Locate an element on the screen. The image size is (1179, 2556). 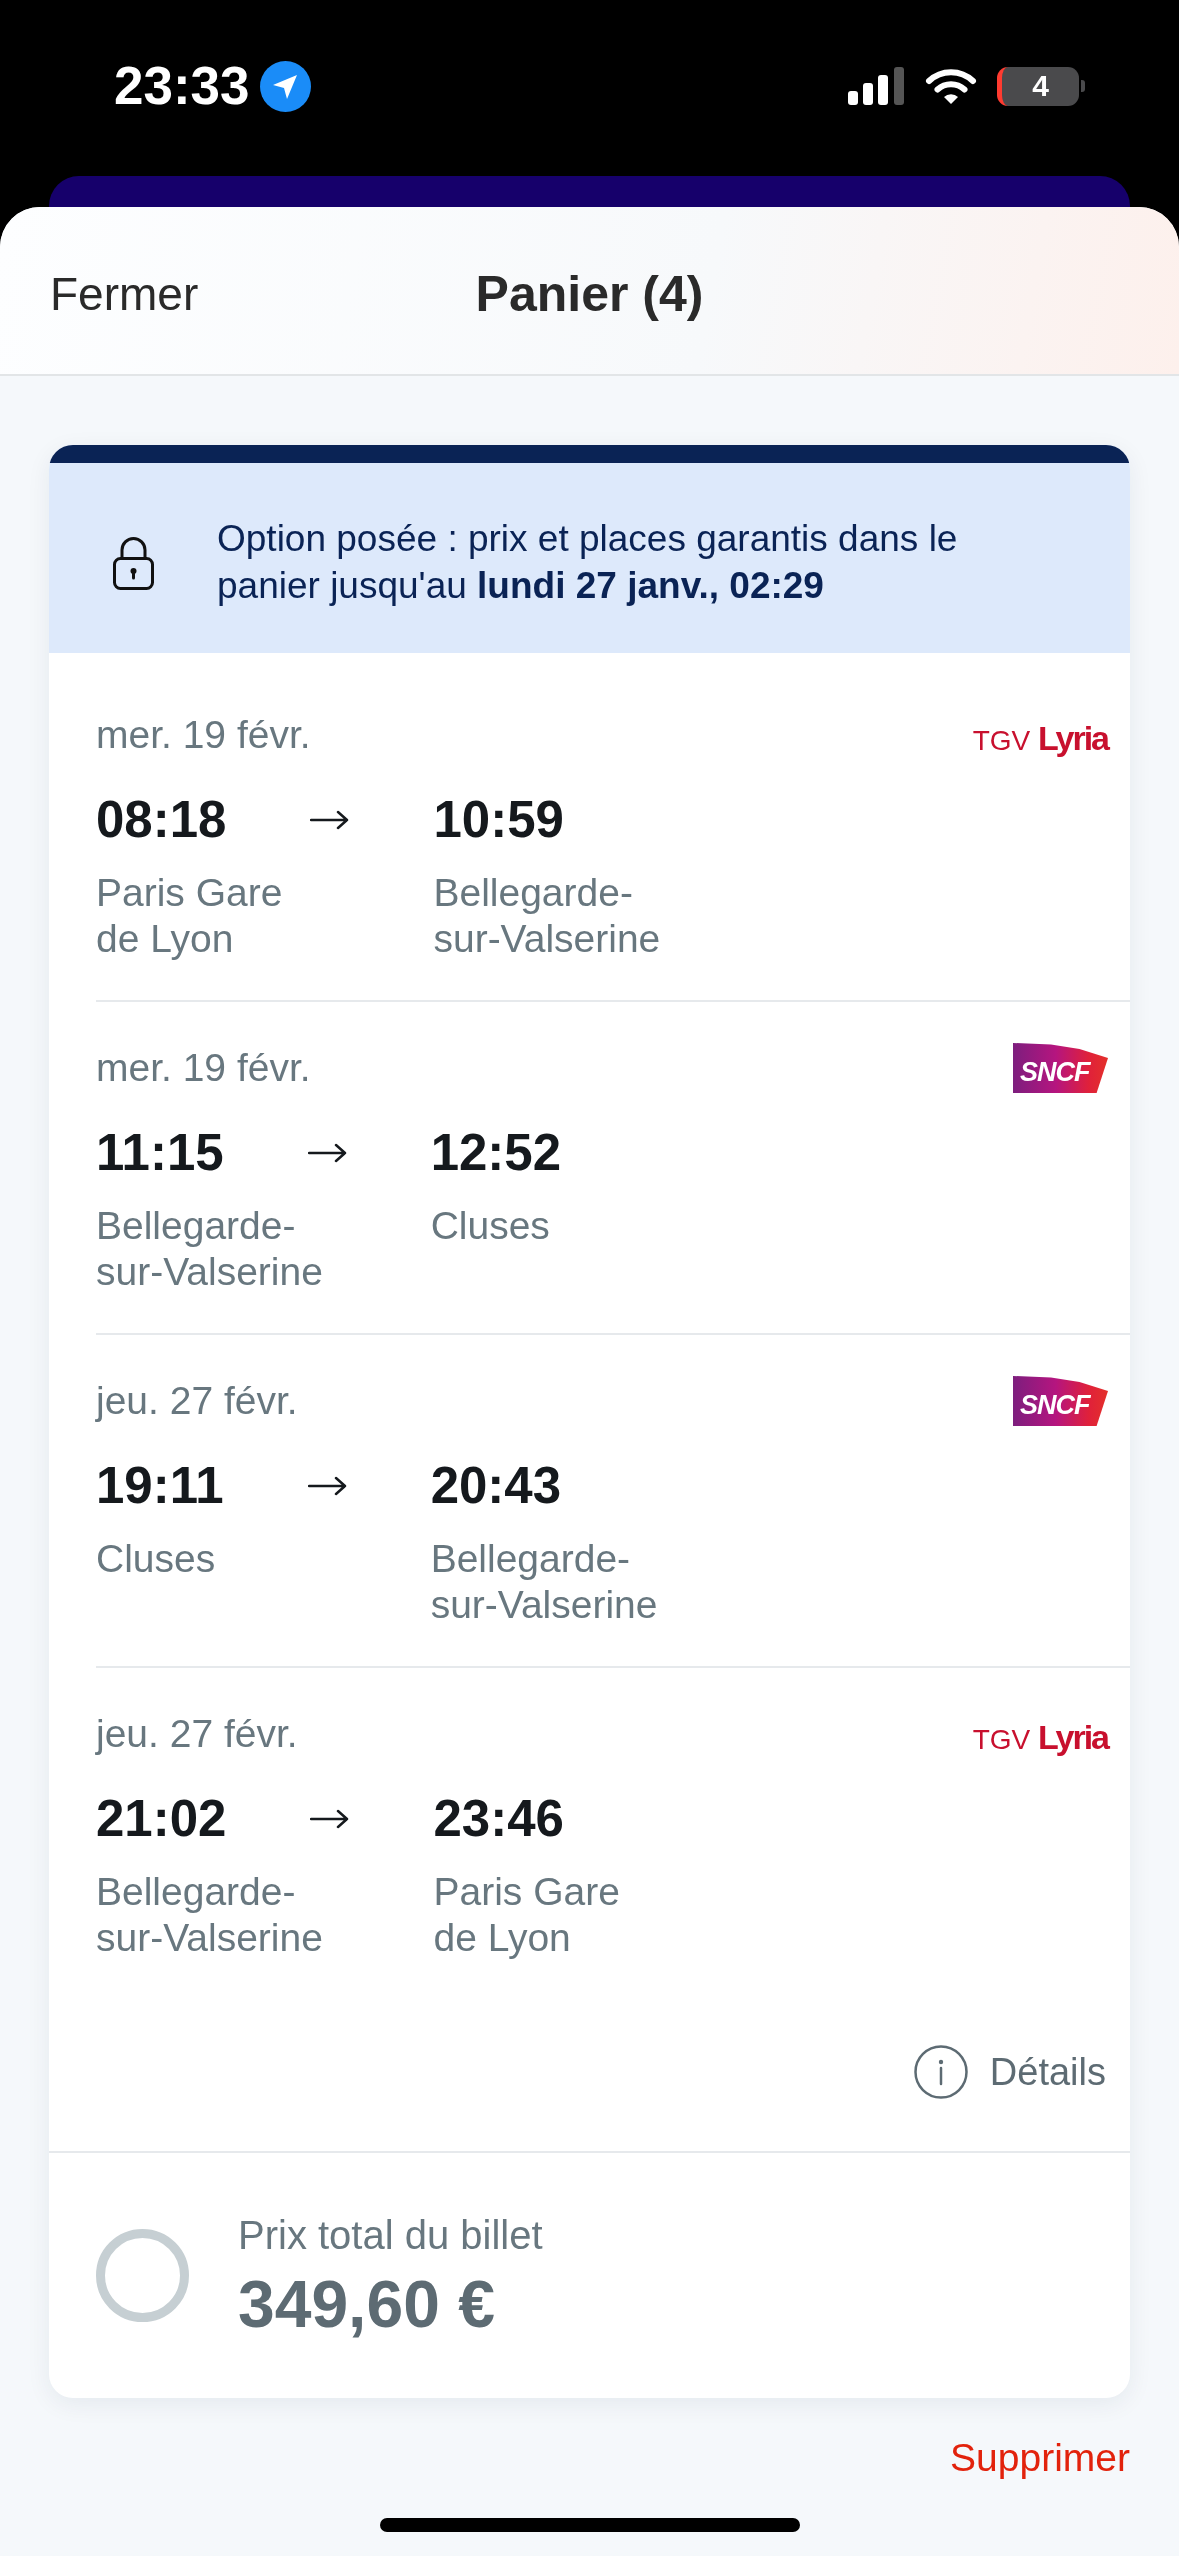
battery-indicator: 4 is located at coordinates (1041, 86).